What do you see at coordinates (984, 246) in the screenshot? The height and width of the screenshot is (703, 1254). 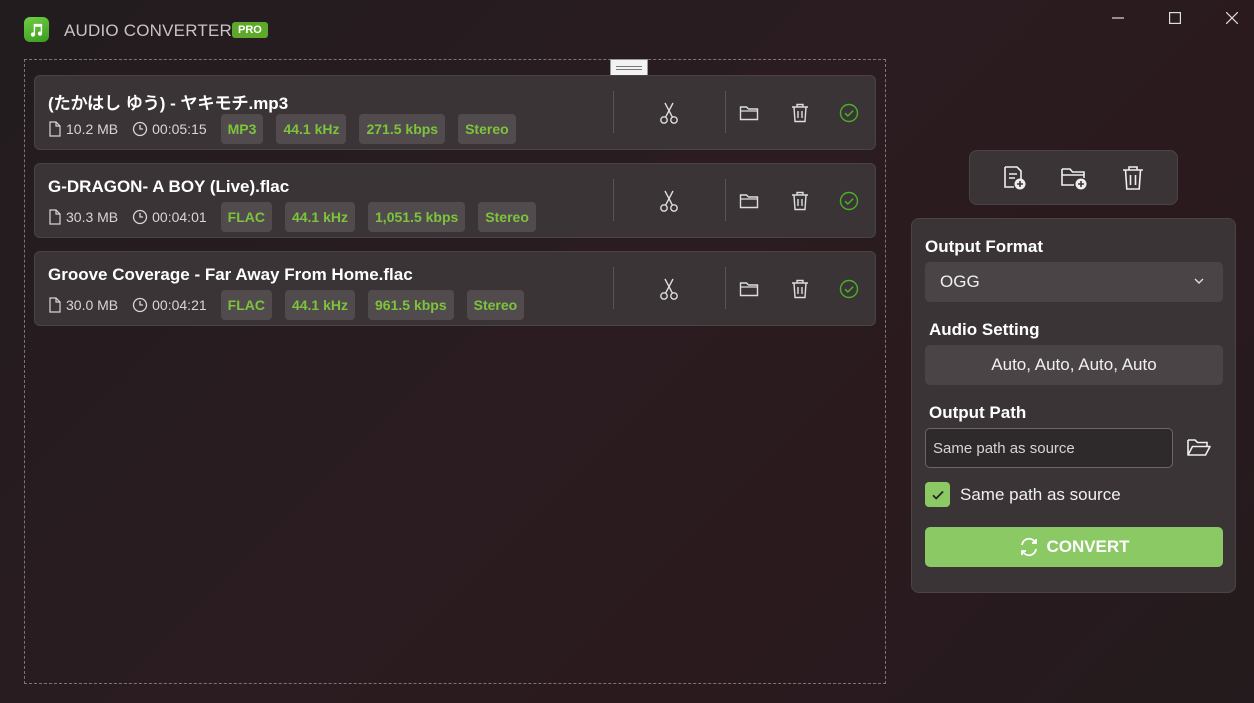 I see `output-format-label: Output Format` at bounding box center [984, 246].